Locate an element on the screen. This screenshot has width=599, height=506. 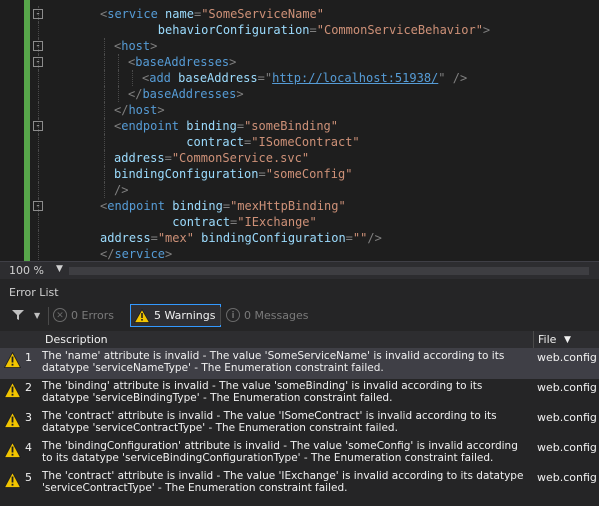
code-token: " is located at coordinates (442, 78).